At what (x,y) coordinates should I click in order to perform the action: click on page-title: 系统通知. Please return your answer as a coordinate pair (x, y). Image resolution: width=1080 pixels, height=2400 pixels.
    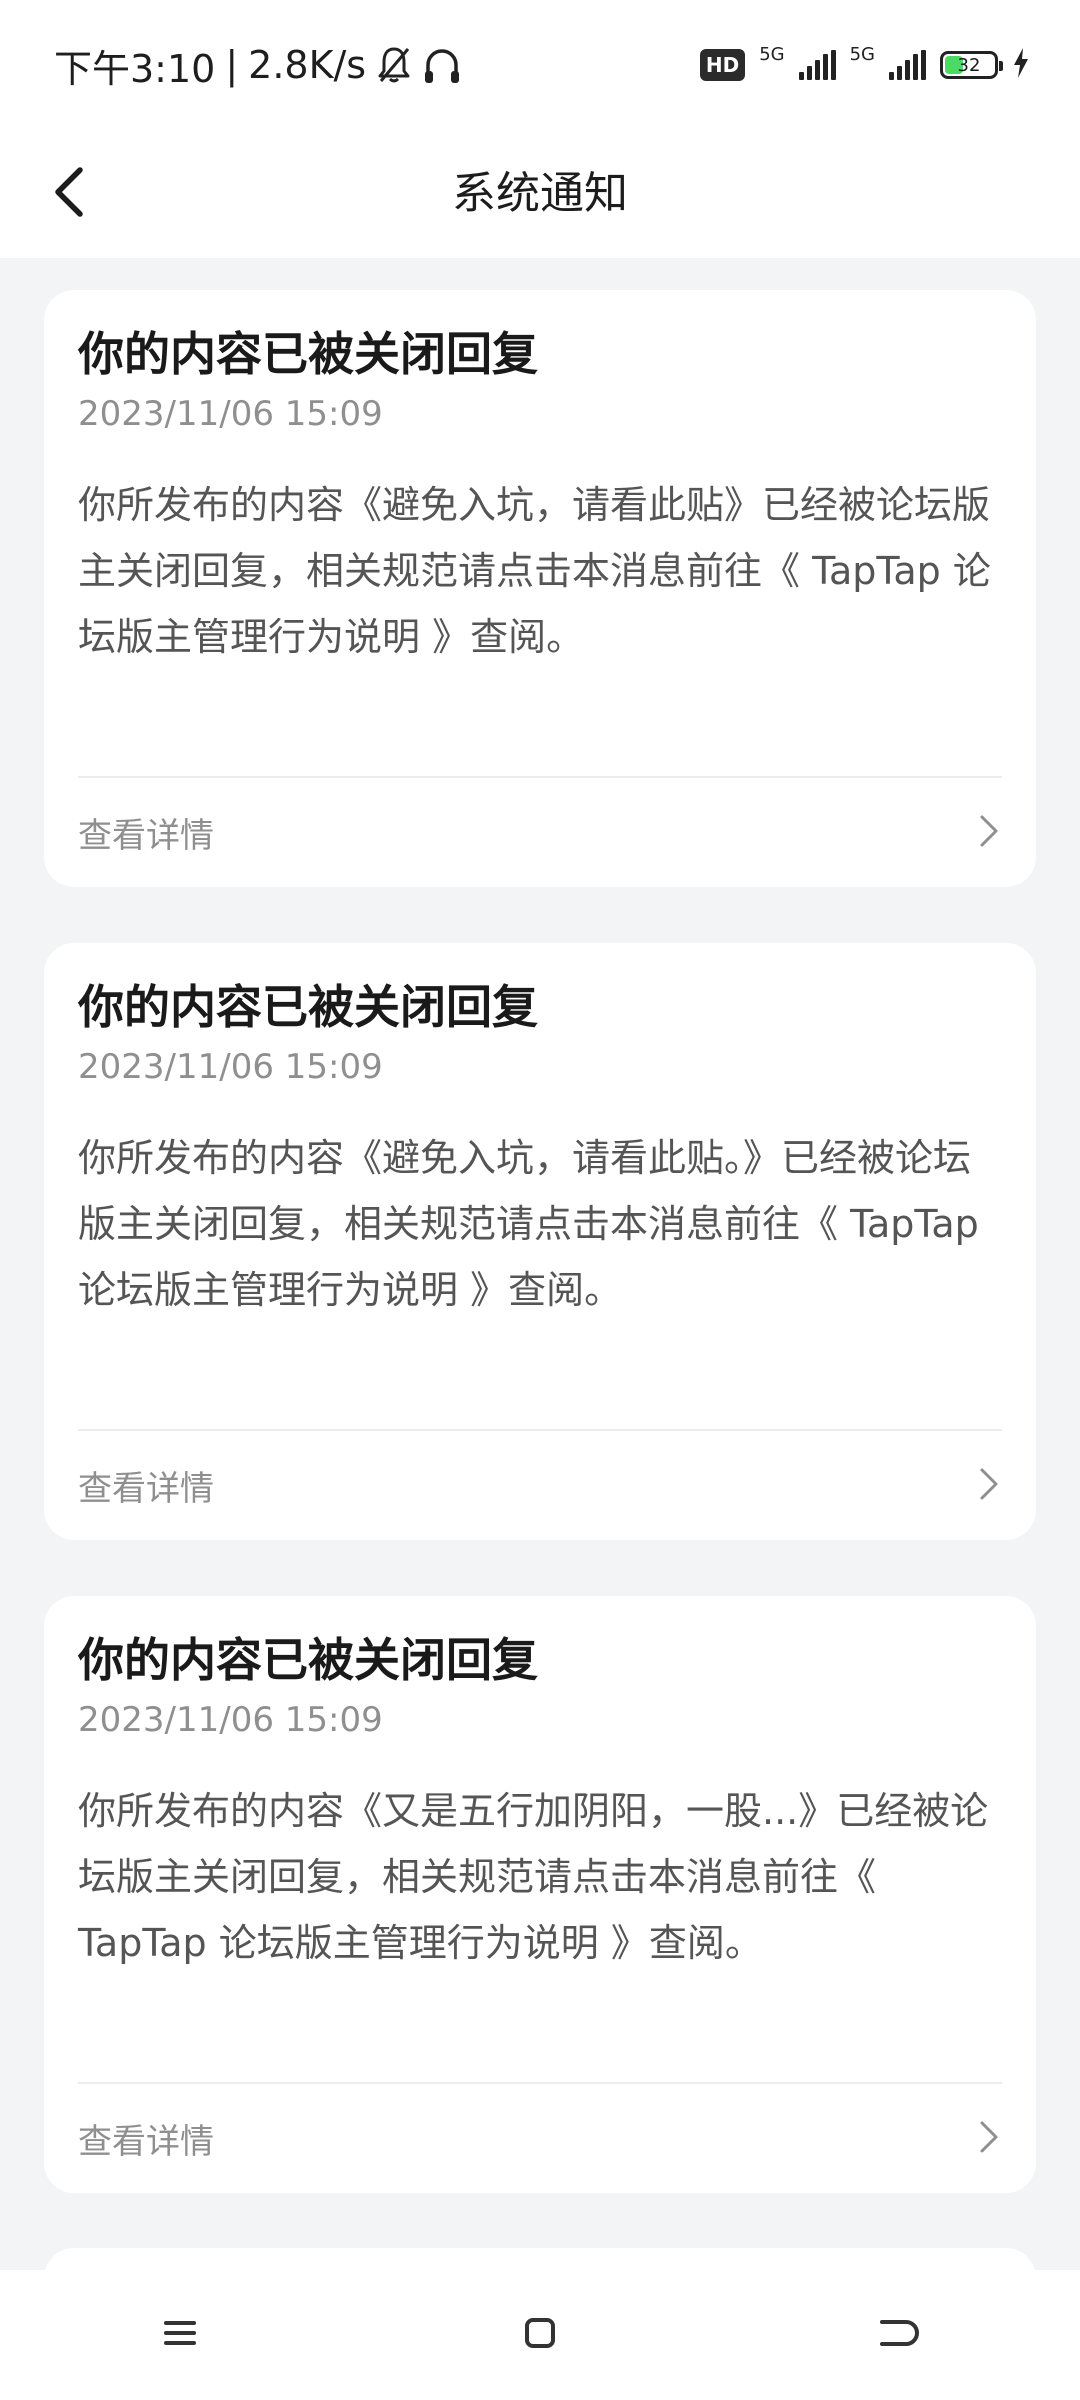
    Looking at the image, I should click on (540, 193).